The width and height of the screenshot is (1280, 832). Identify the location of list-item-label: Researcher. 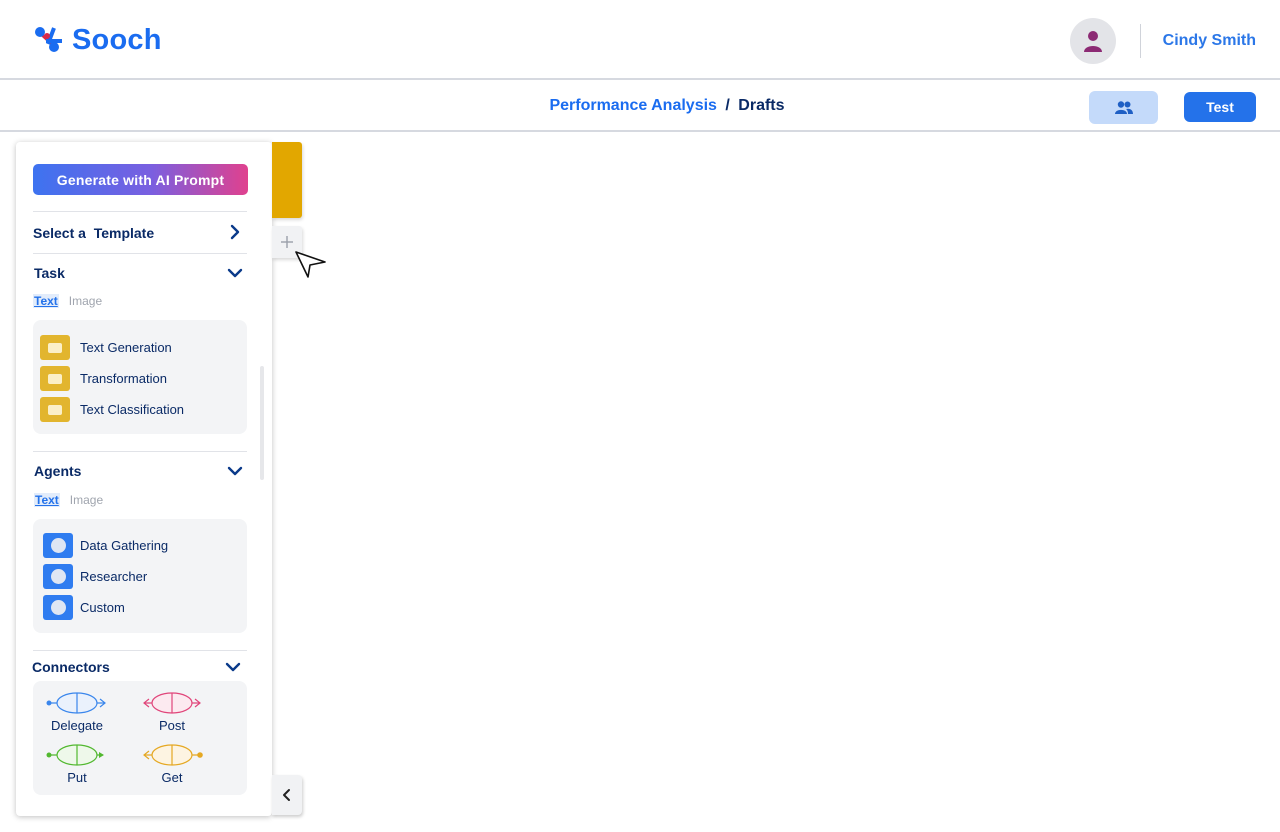
(114, 576).